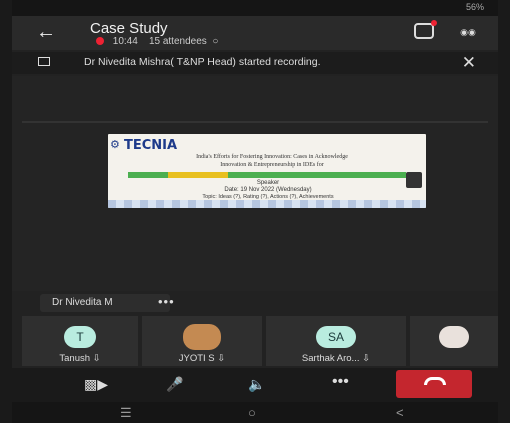 This screenshot has width=510, height=423. I want to click on slide-line: Date: 19 Nov 2022 (Wednesday), so click(268, 190).